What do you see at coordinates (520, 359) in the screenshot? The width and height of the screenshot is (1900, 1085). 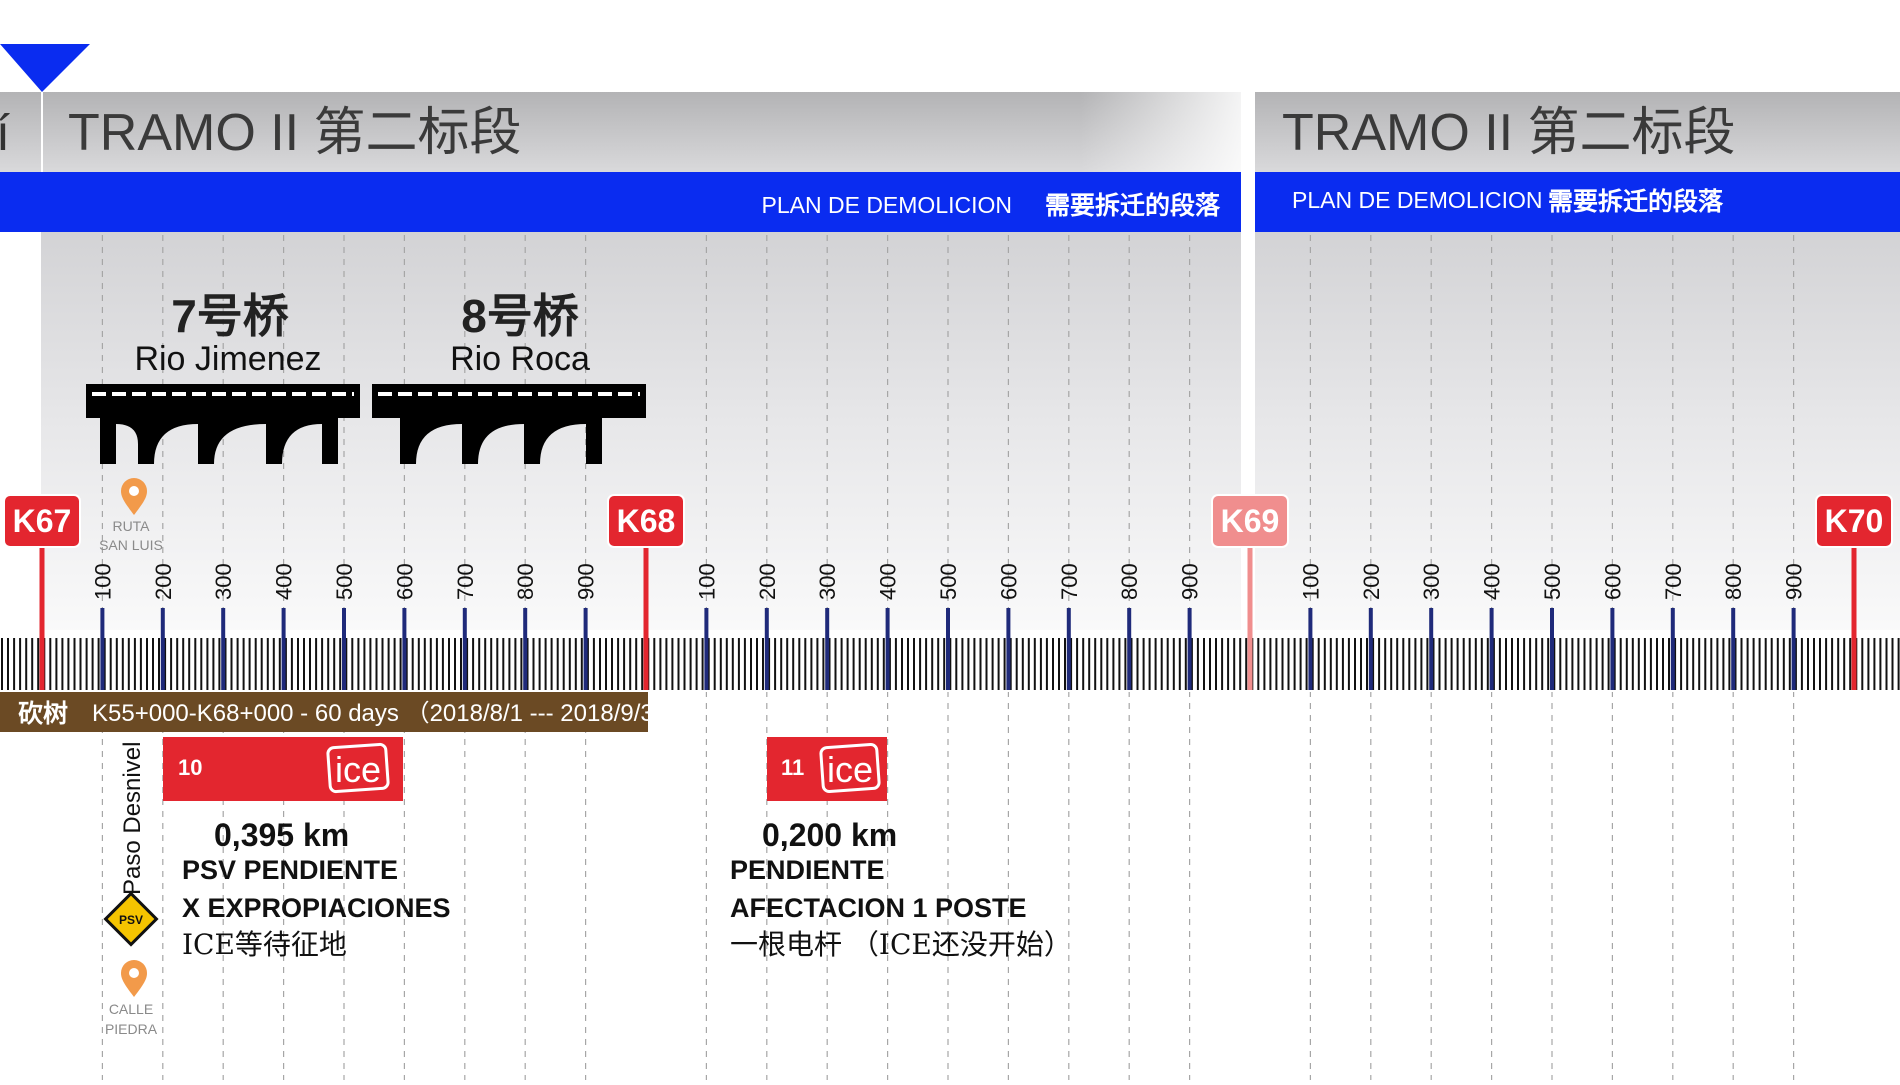 I see `bridge-8-name: Rio Roca` at bounding box center [520, 359].